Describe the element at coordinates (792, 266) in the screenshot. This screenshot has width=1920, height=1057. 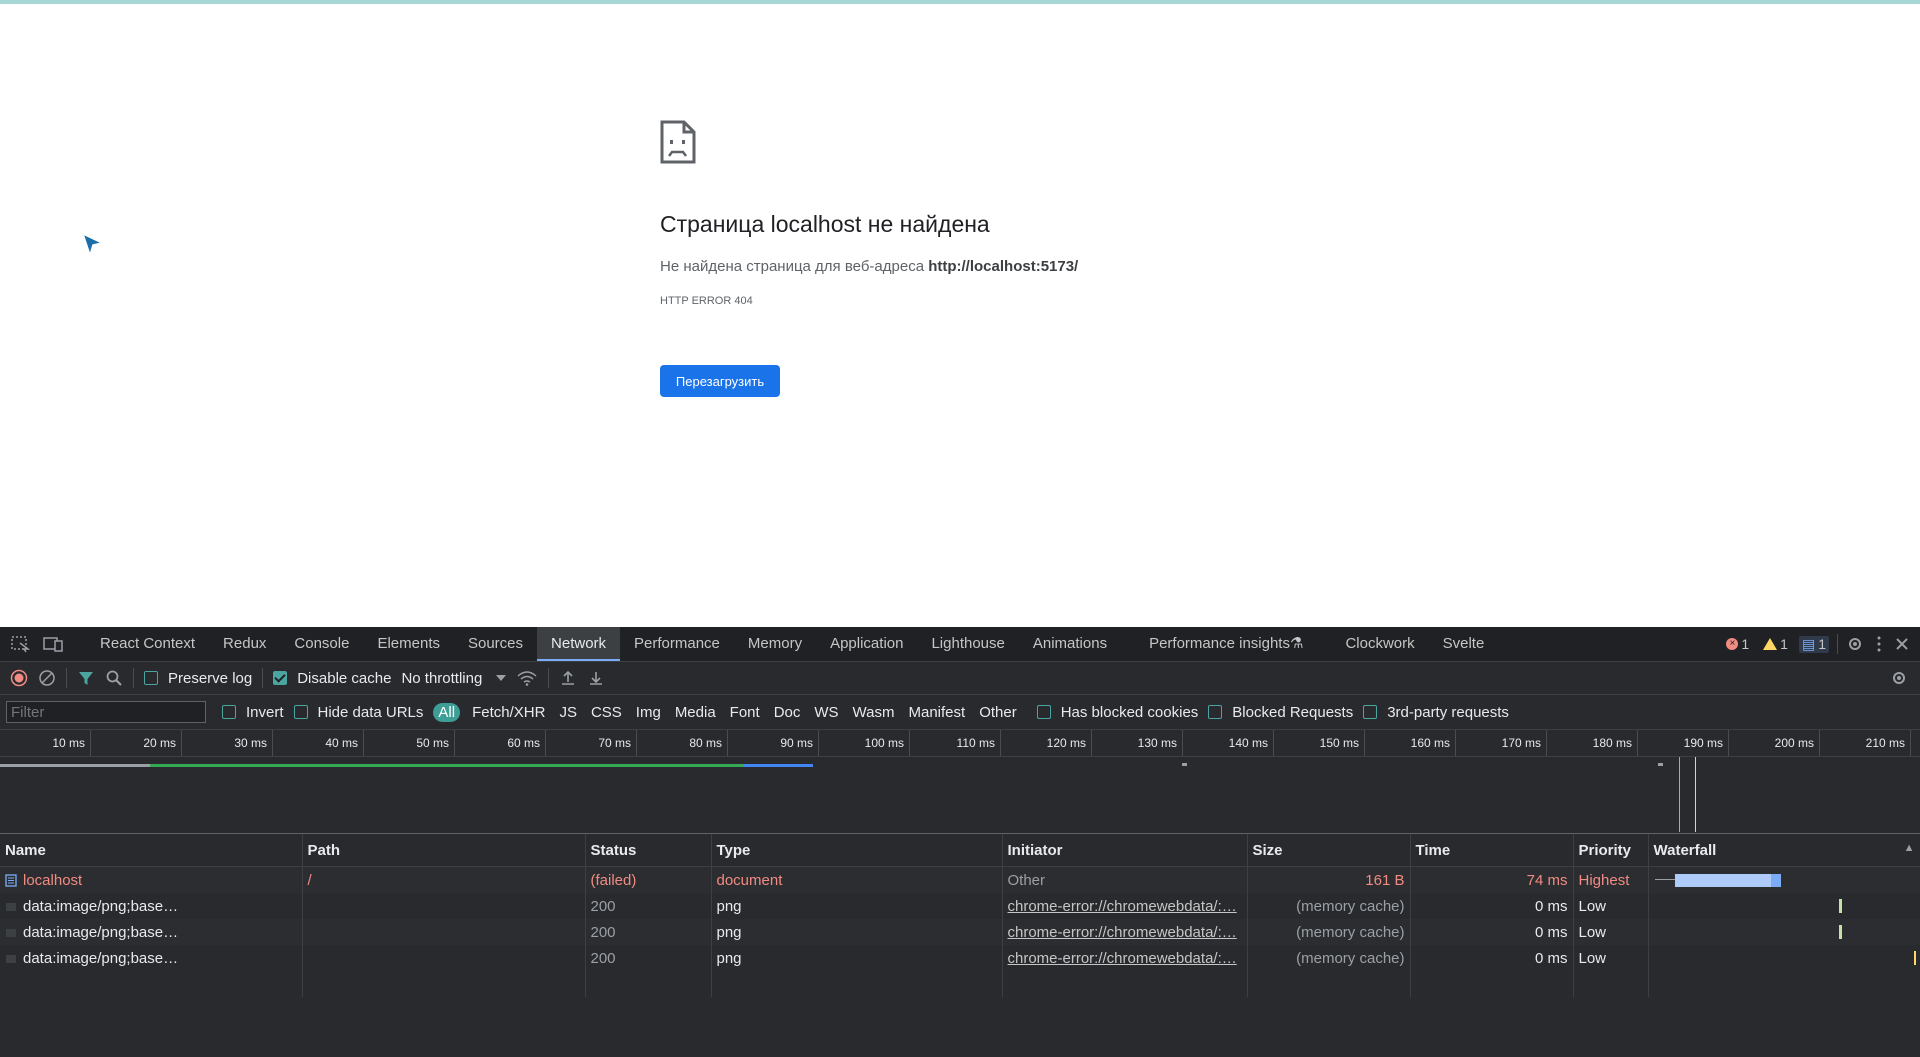
I see `error-message-text: Не найдена страница для веб-адреса` at that location.